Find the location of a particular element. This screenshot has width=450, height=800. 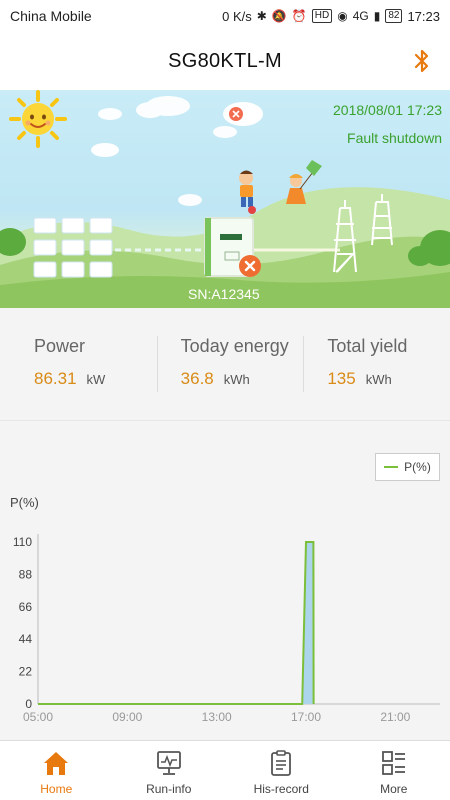

series-area is located at coordinates (176, 623).